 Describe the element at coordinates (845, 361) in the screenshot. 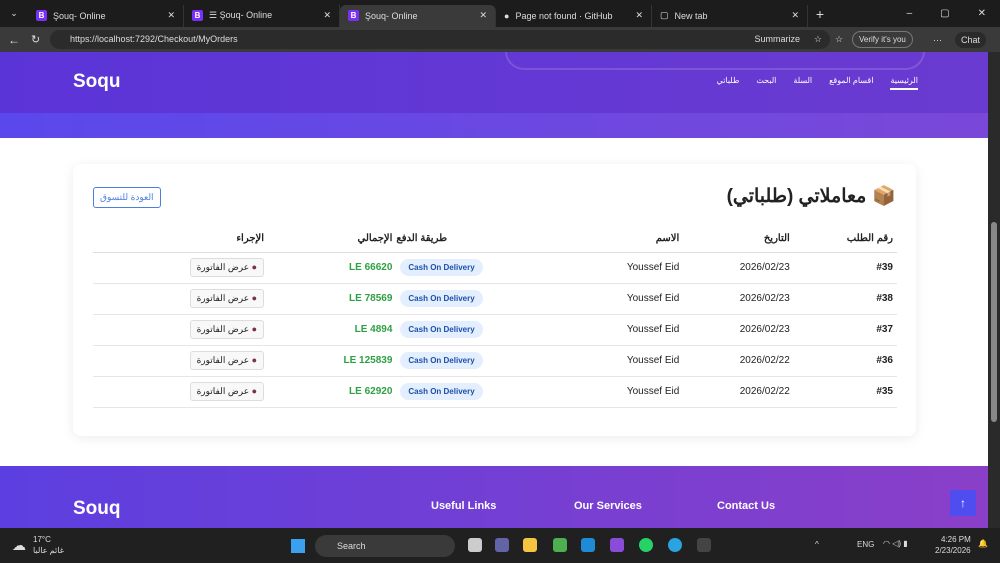

I see `order-id: #36` at that location.